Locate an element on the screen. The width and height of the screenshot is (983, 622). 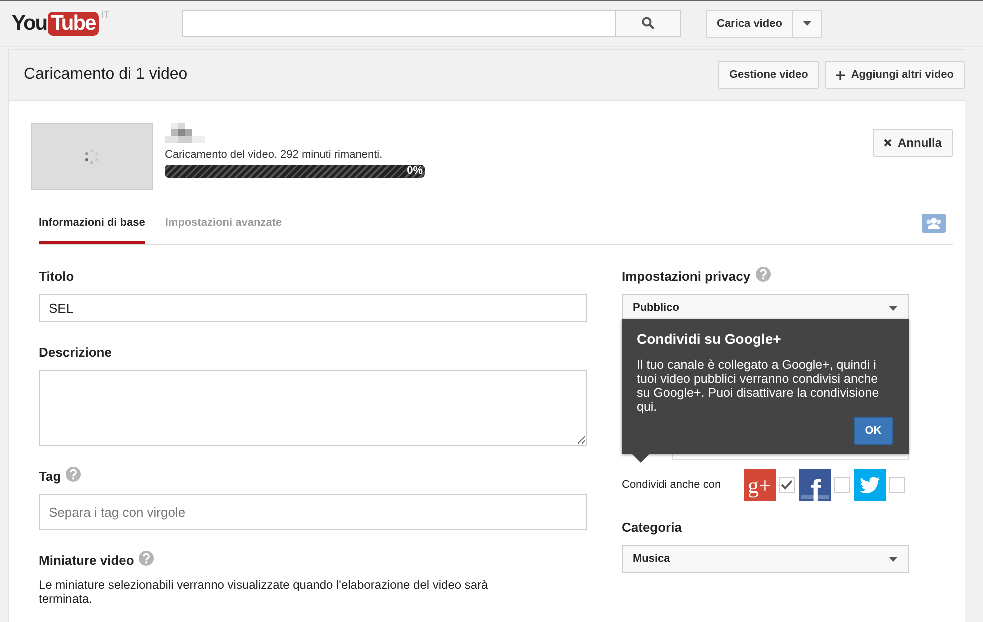
region-label: IT is located at coordinates (106, 15).